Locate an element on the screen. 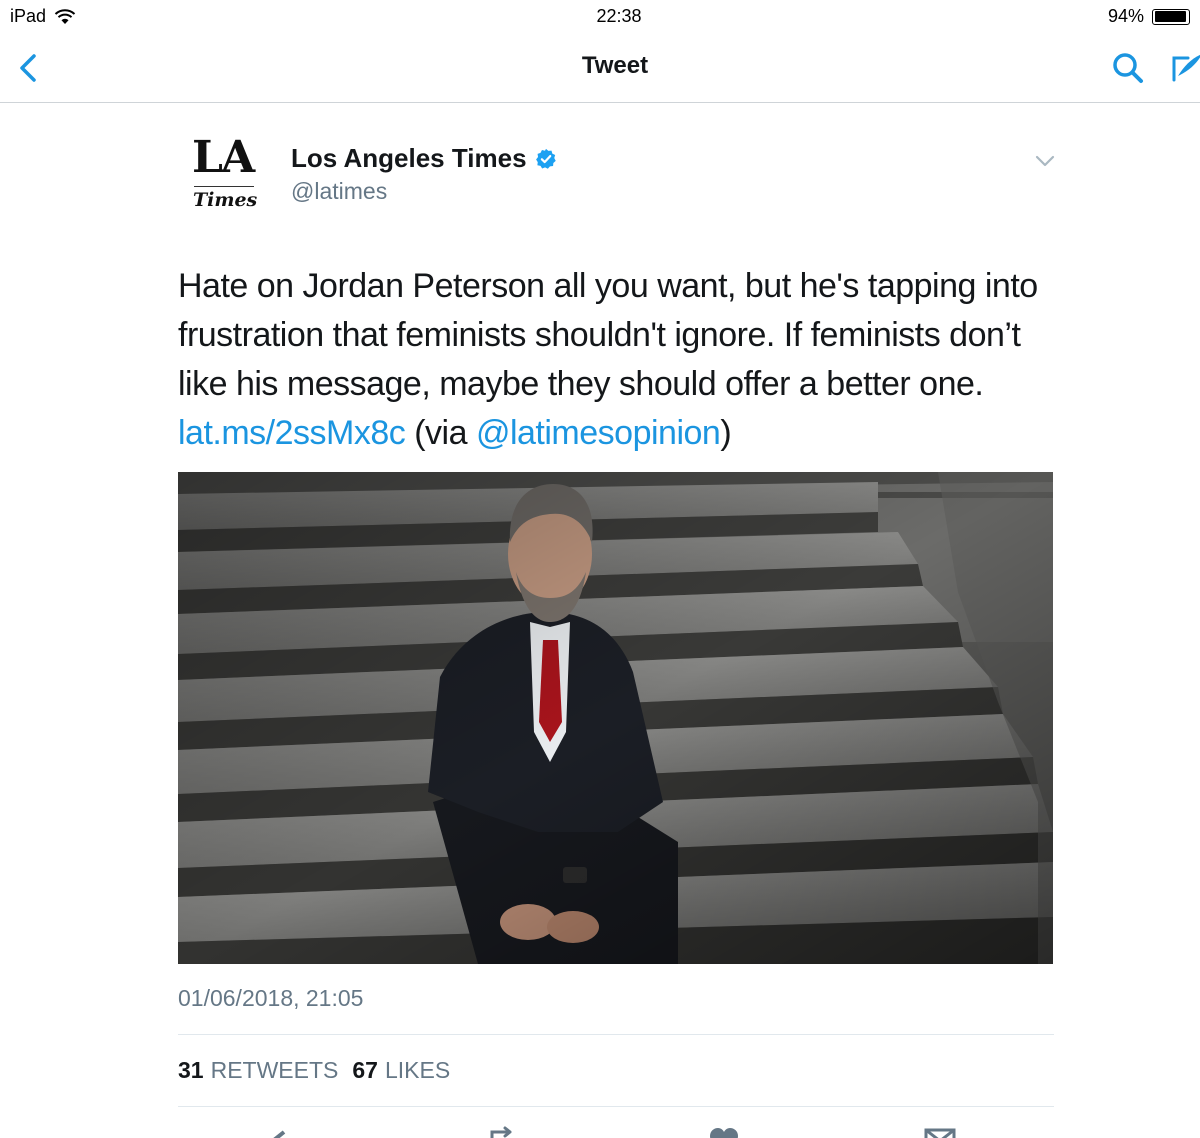 The width and height of the screenshot is (1200, 1138). retweets-count: 31 is located at coordinates (191, 1070).